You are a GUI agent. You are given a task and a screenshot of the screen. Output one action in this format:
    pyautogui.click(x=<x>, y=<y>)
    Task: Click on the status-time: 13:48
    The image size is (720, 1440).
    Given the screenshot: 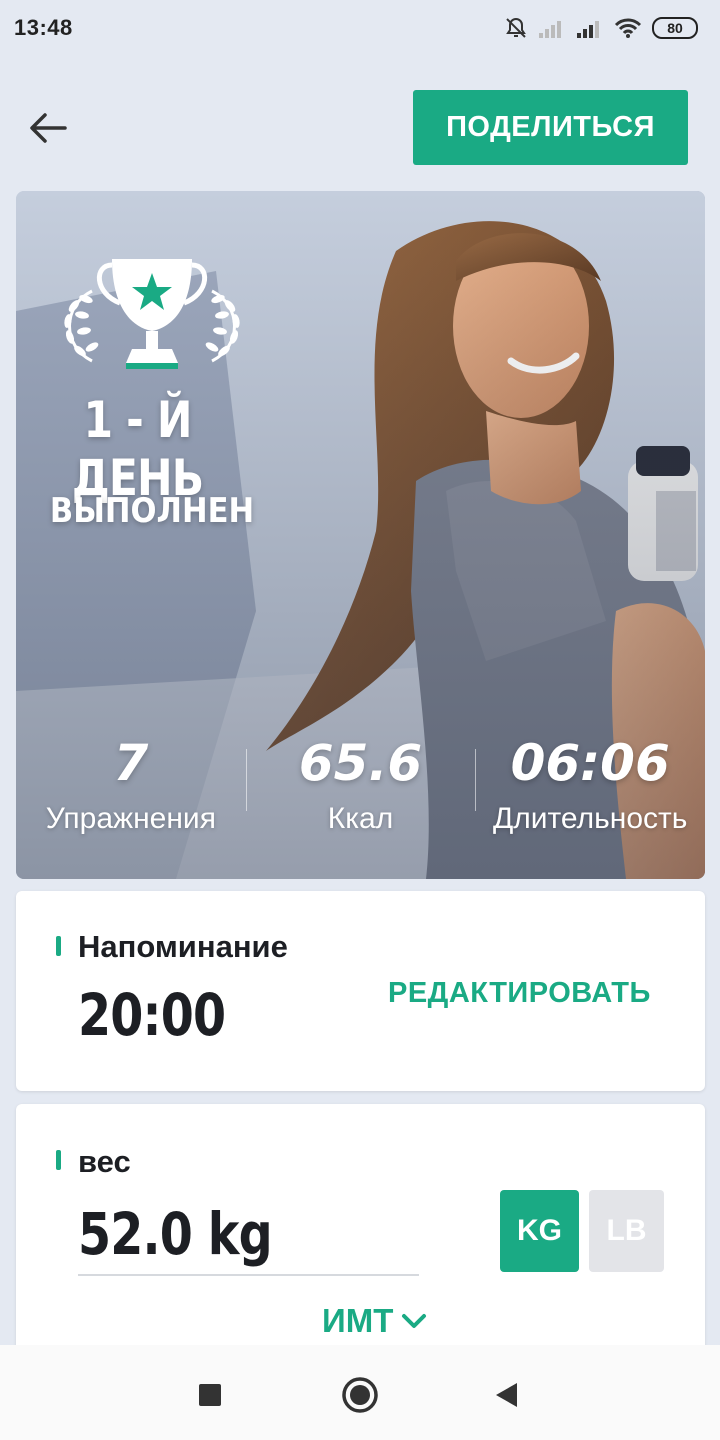 What is the action you would take?
    pyautogui.click(x=43, y=27)
    